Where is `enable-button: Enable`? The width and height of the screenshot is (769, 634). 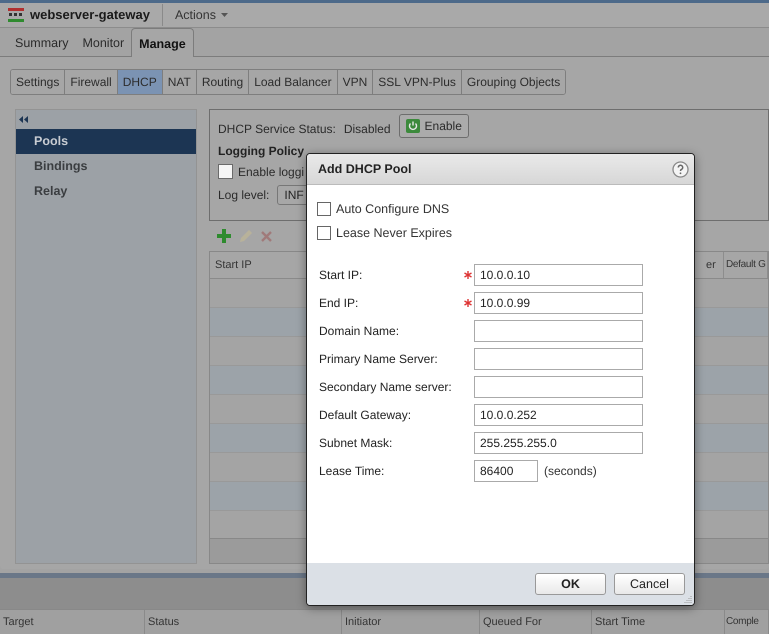
enable-button: Enable is located at coordinates (433, 126).